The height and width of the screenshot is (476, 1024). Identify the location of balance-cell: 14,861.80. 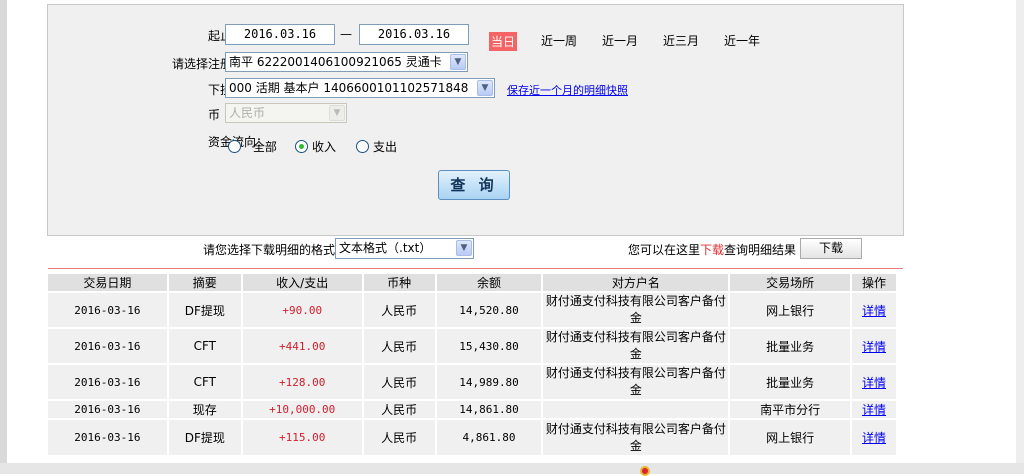
(489, 409).